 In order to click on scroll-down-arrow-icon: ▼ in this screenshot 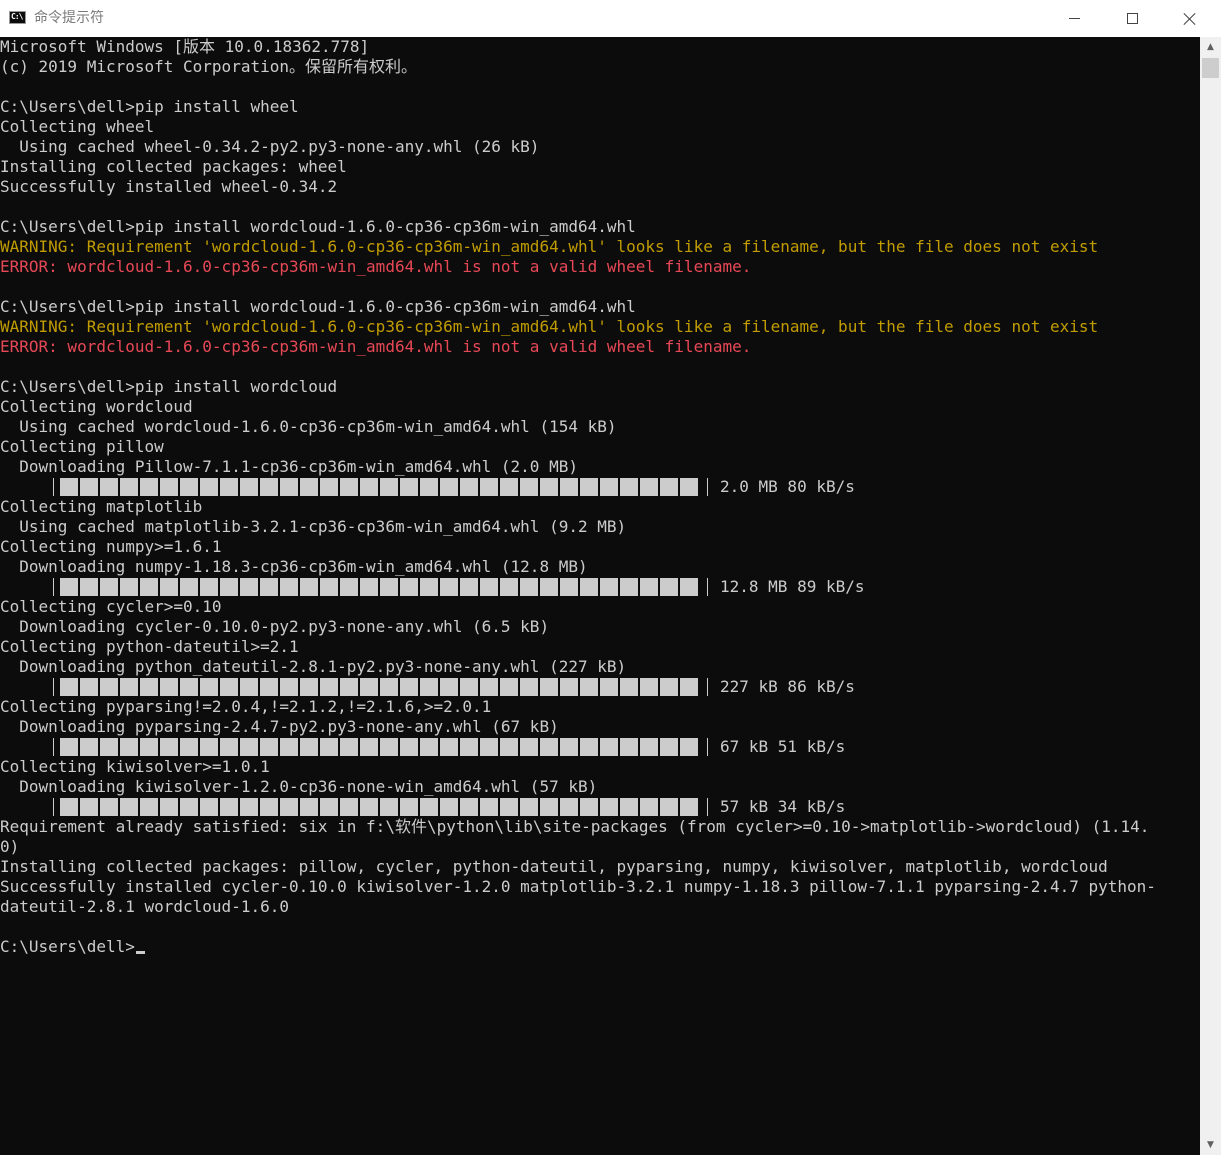, I will do `click(1210, 1145)`.